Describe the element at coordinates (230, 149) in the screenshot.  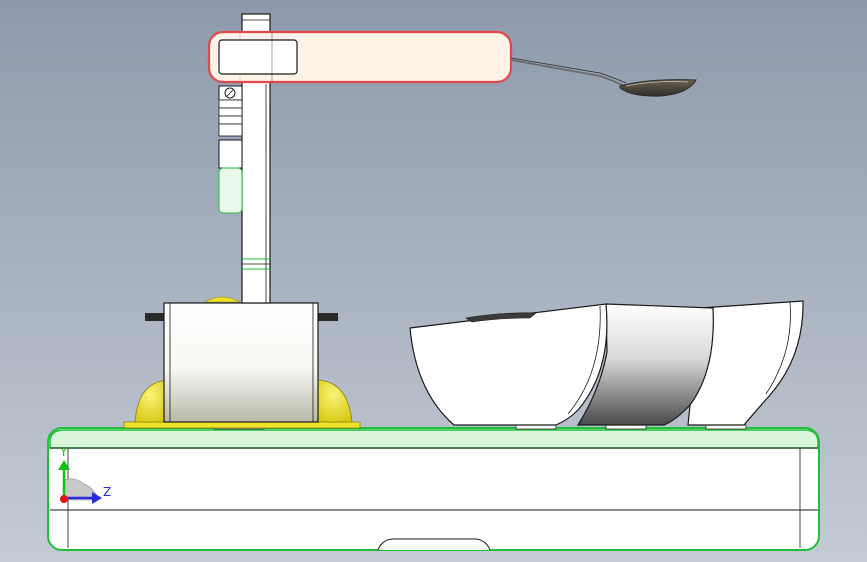
I see `servo-module` at that location.